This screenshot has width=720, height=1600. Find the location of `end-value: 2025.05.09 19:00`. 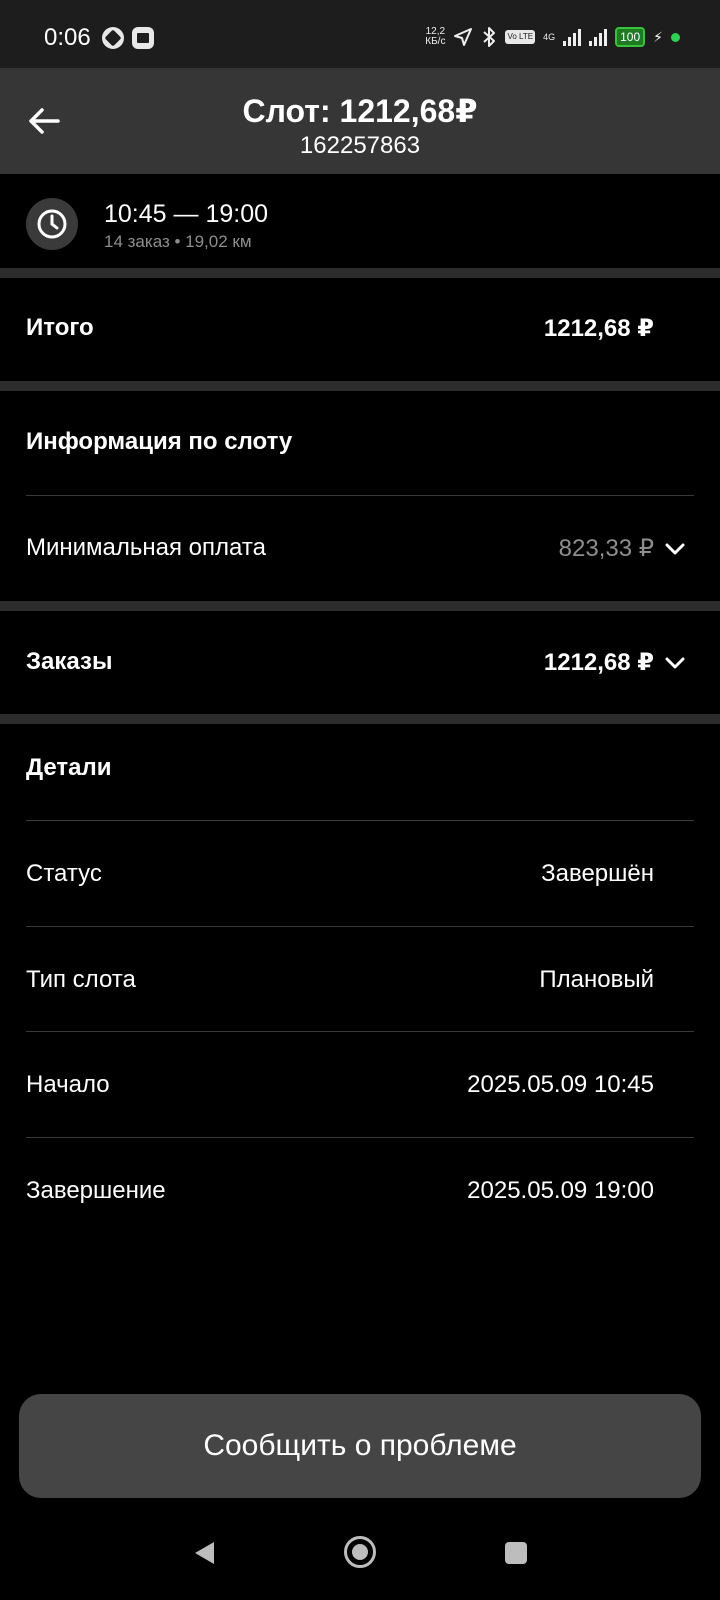

end-value: 2025.05.09 19:00 is located at coordinates (560, 1190).